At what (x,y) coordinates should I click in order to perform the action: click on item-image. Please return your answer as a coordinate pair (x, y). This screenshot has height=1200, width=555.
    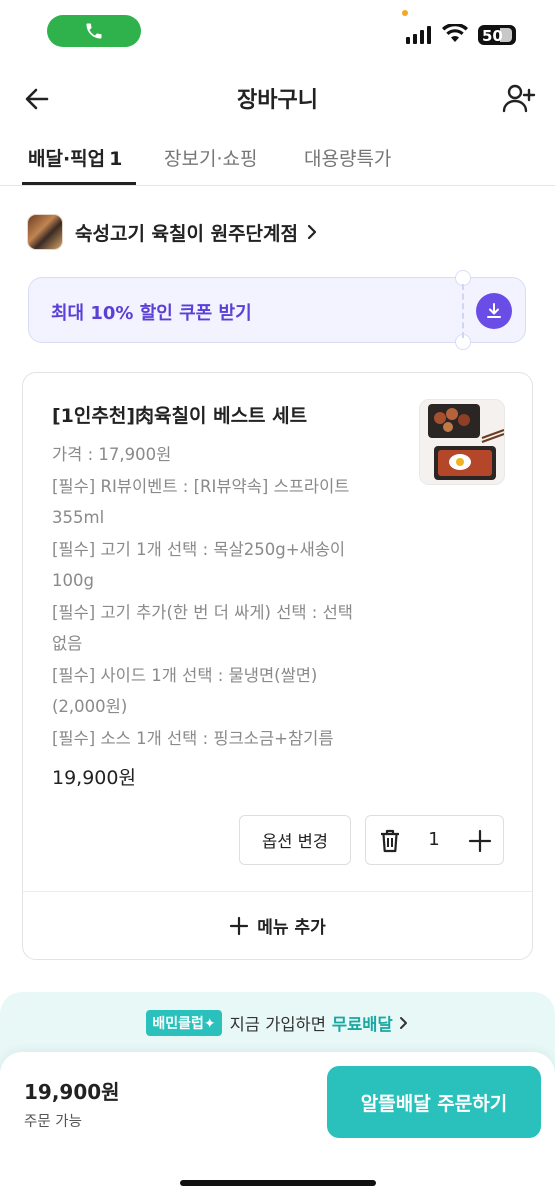
    Looking at the image, I should click on (462, 442).